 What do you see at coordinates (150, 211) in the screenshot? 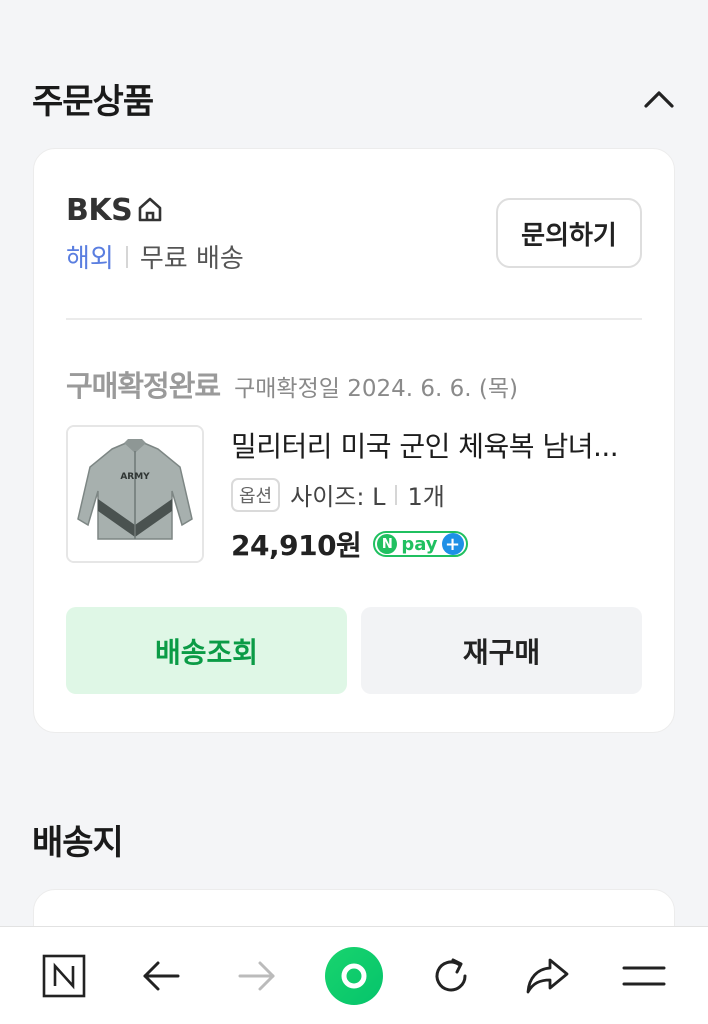
I see `home-icon` at bounding box center [150, 211].